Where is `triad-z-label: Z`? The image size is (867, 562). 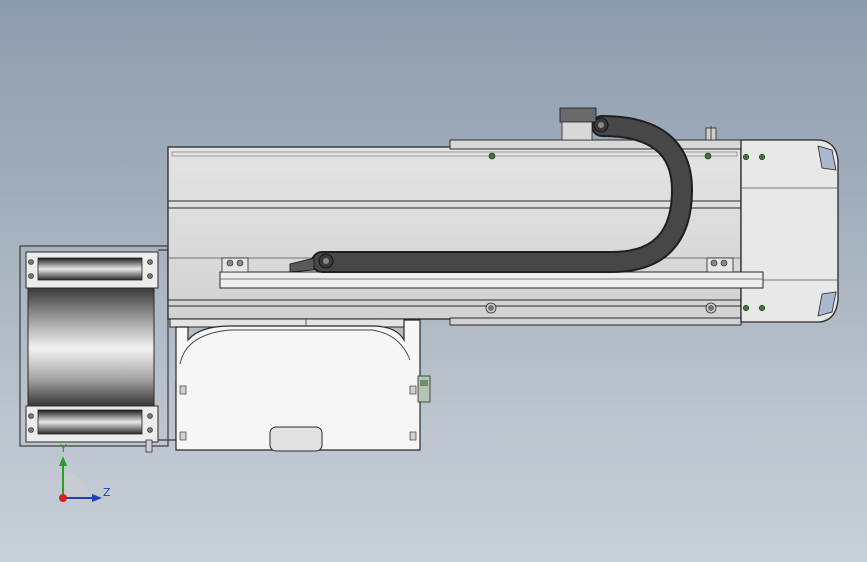 triad-z-label: Z is located at coordinates (107, 492).